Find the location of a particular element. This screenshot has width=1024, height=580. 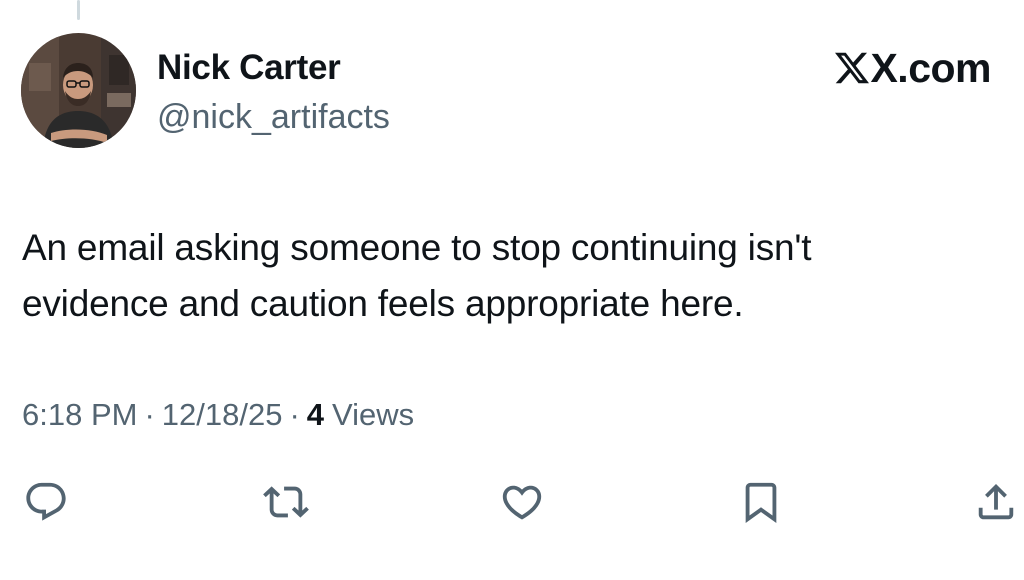

tweet-time: 6:18 PM is located at coordinates (79, 415).